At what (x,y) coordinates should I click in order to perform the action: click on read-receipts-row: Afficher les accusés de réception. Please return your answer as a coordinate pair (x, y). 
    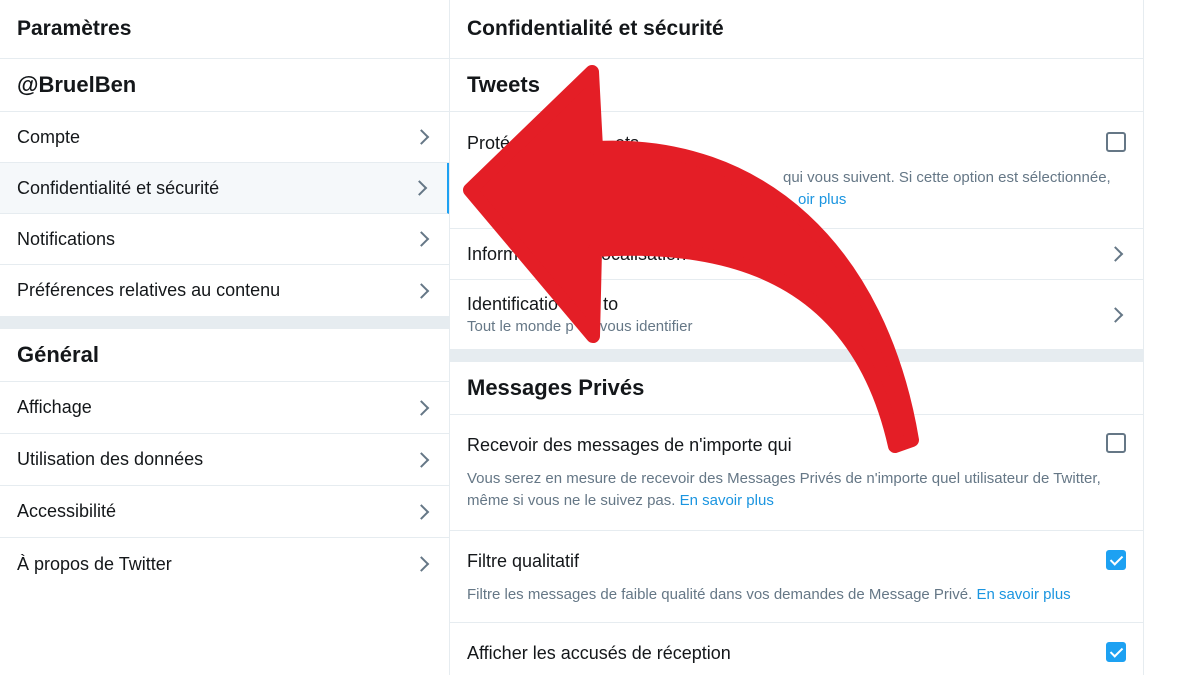
    Looking at the image, I should click on (796, 653).